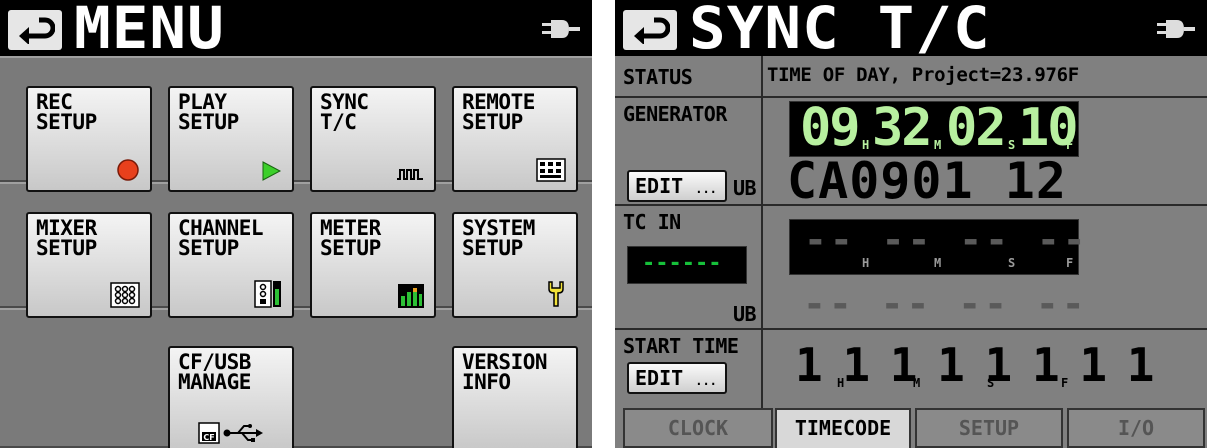 The image size is (1207, 448). Describe the element at coordinates (230, 433) in the screenshot. I see `cf-usb-icon: CF` at that location.